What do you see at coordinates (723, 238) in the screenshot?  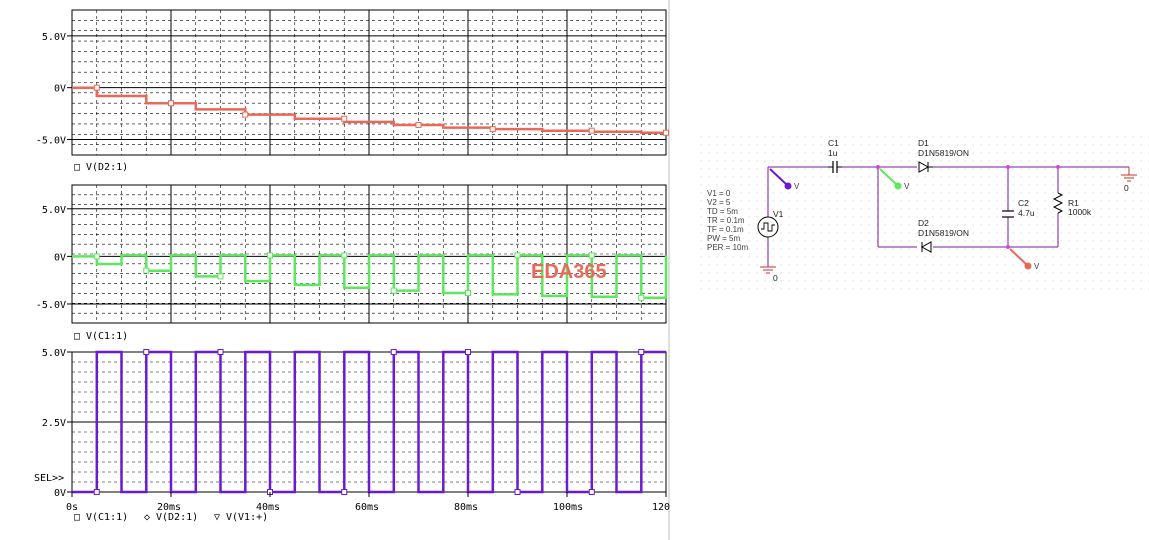 I see `v1-param: PW = 5m` at bounding box center [723, 238].